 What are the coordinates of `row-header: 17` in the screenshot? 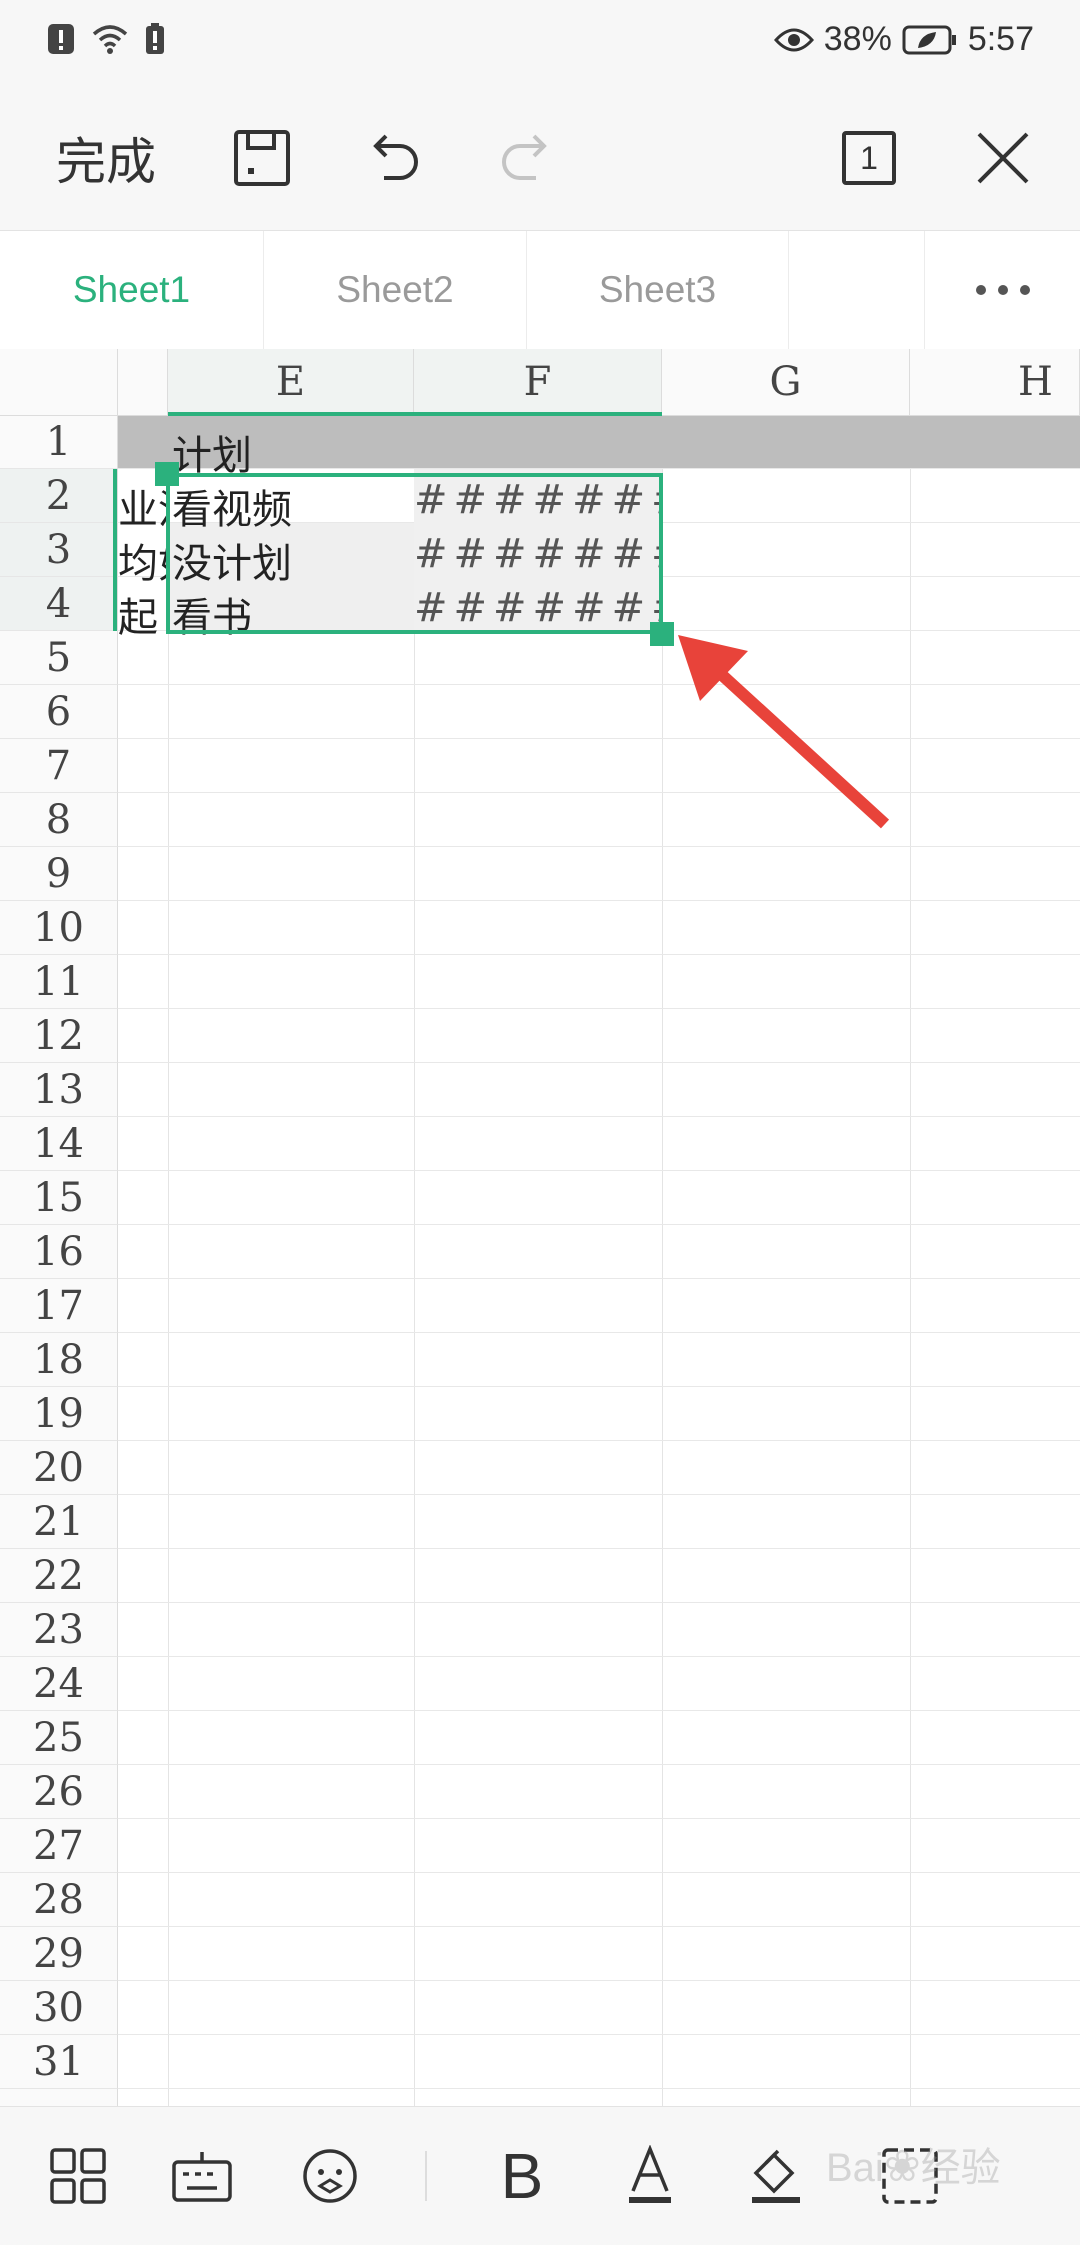 It's located at (59, 1306).